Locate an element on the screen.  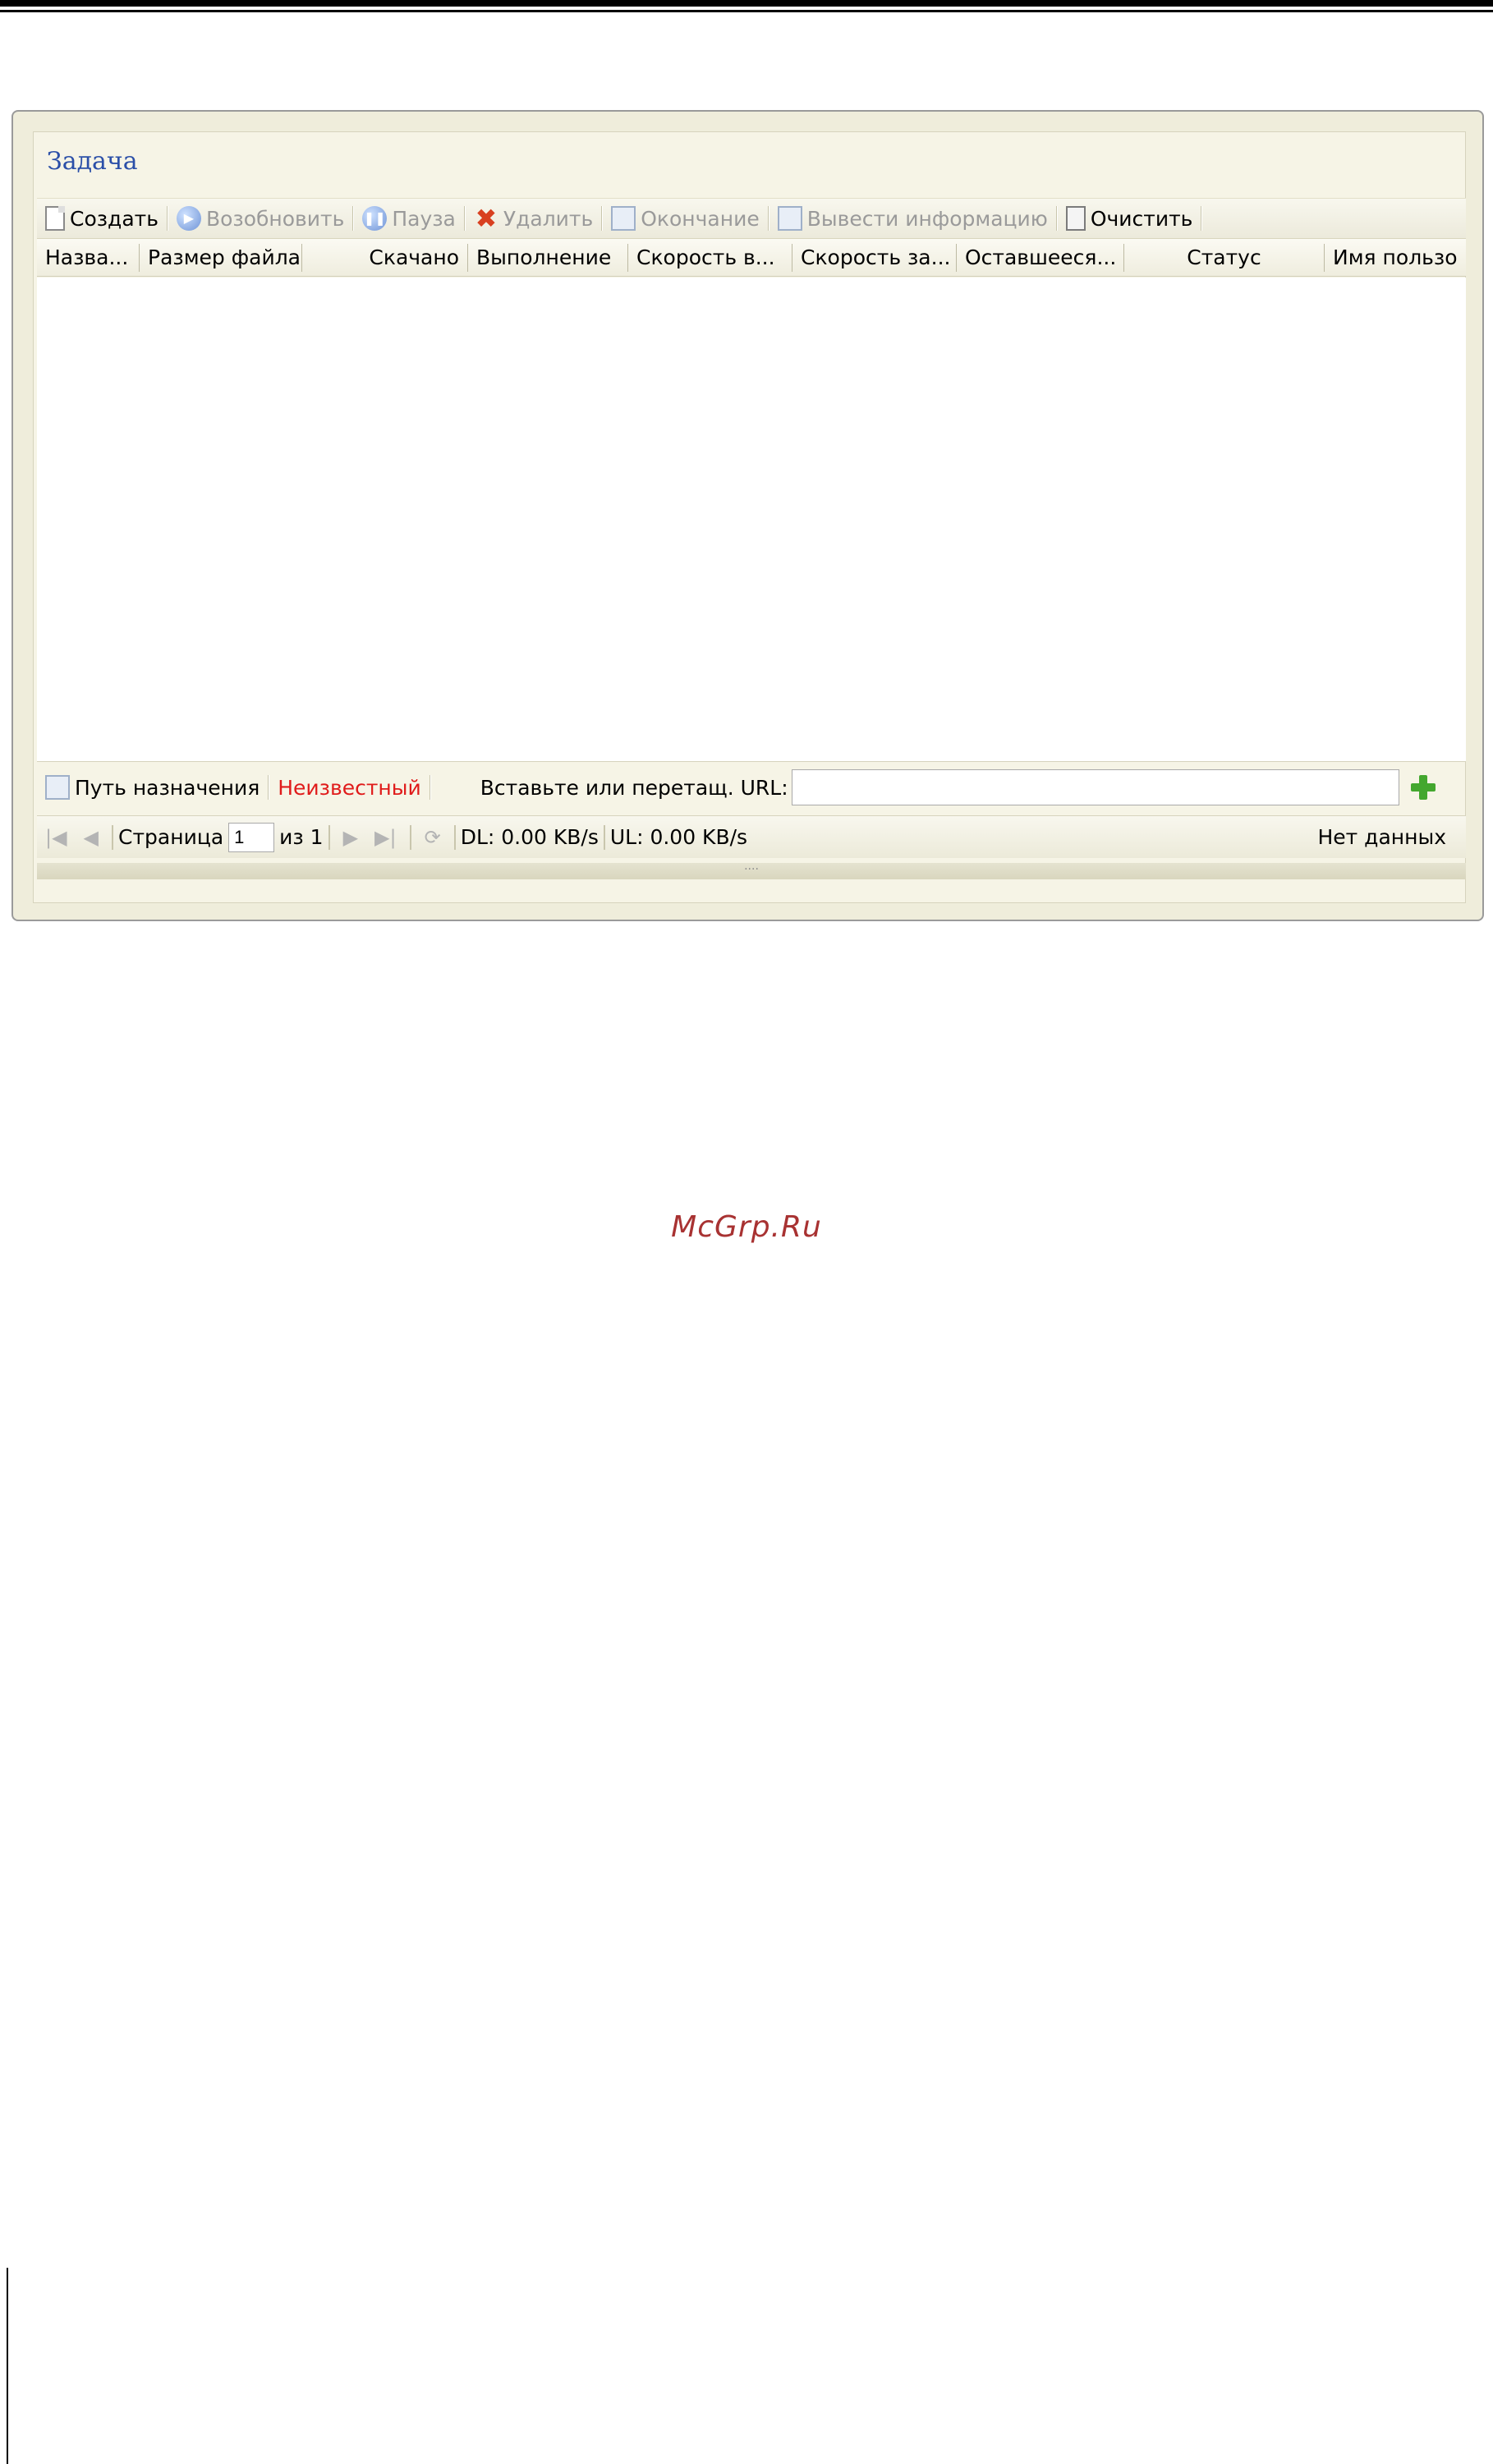
empty-status: Нет данных is located at coordinates (1381, 837).